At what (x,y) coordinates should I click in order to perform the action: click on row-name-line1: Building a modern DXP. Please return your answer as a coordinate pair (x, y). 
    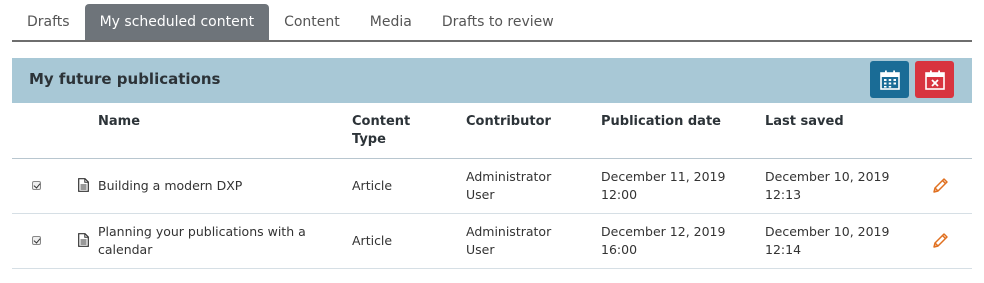
    Looking at the image, I should click on (170, 185).